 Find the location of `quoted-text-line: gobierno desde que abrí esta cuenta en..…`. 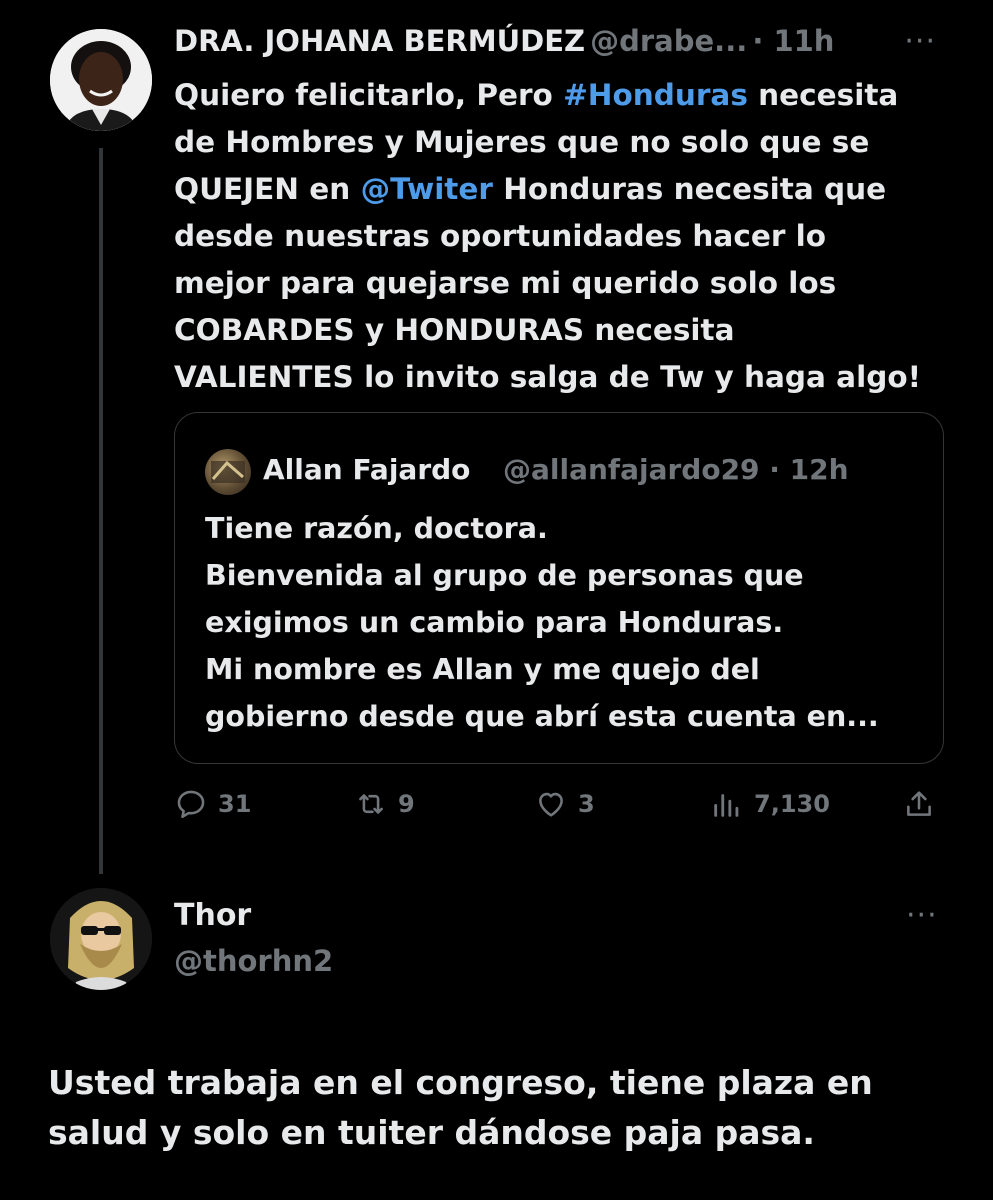

quoted-text-line: gobierno desde que abrí esta cuenta en..… is located at coordinates (542, 716).